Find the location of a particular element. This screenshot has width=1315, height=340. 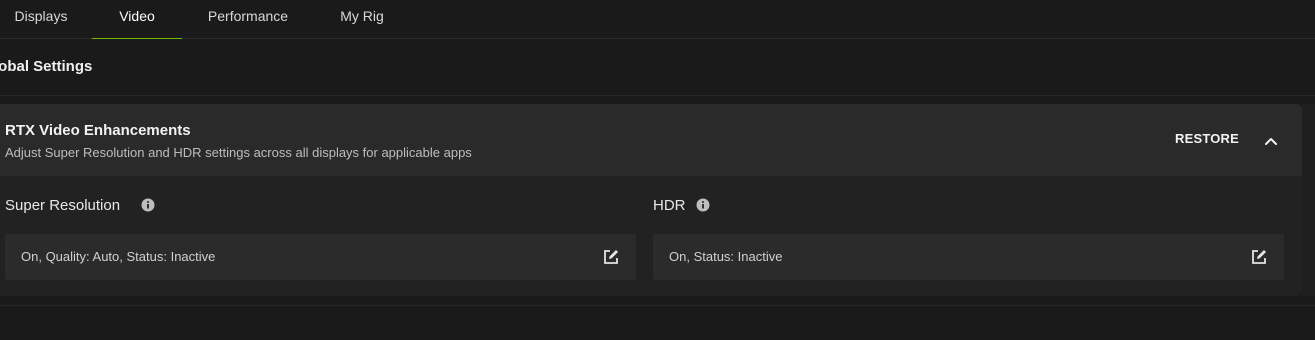

restore-button: RESTORE is located at coordinates (1207, 138).